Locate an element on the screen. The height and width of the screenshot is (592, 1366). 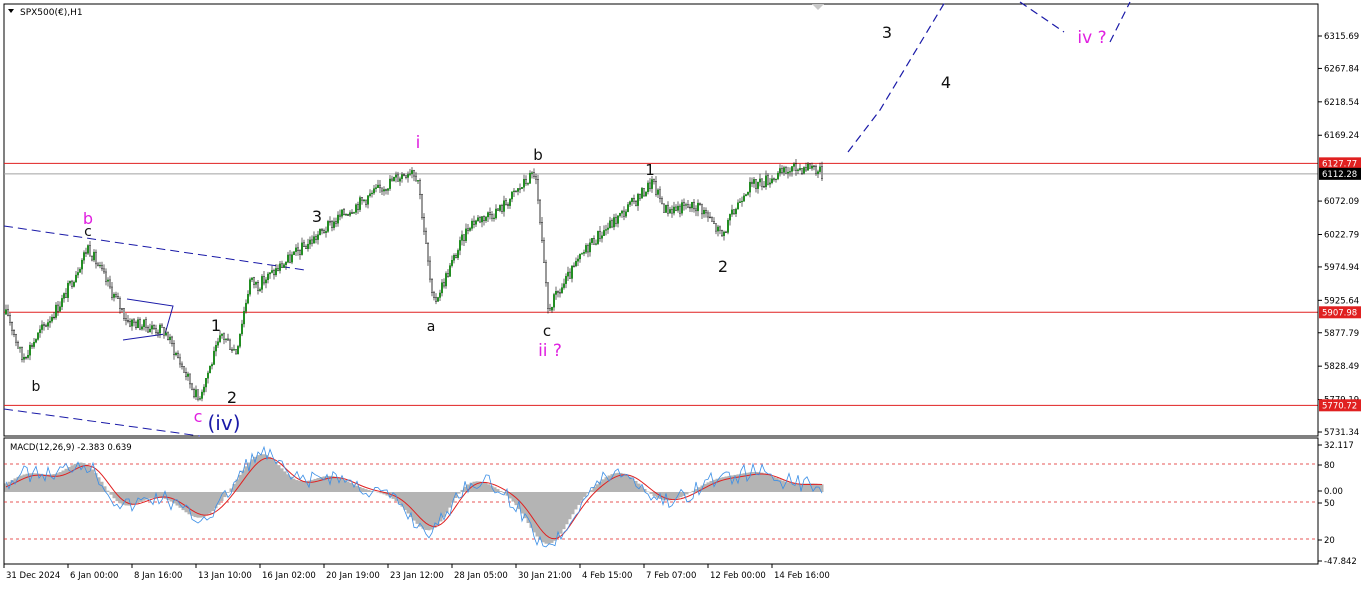
wave-label: 4 is located at coordinates (946, 82).